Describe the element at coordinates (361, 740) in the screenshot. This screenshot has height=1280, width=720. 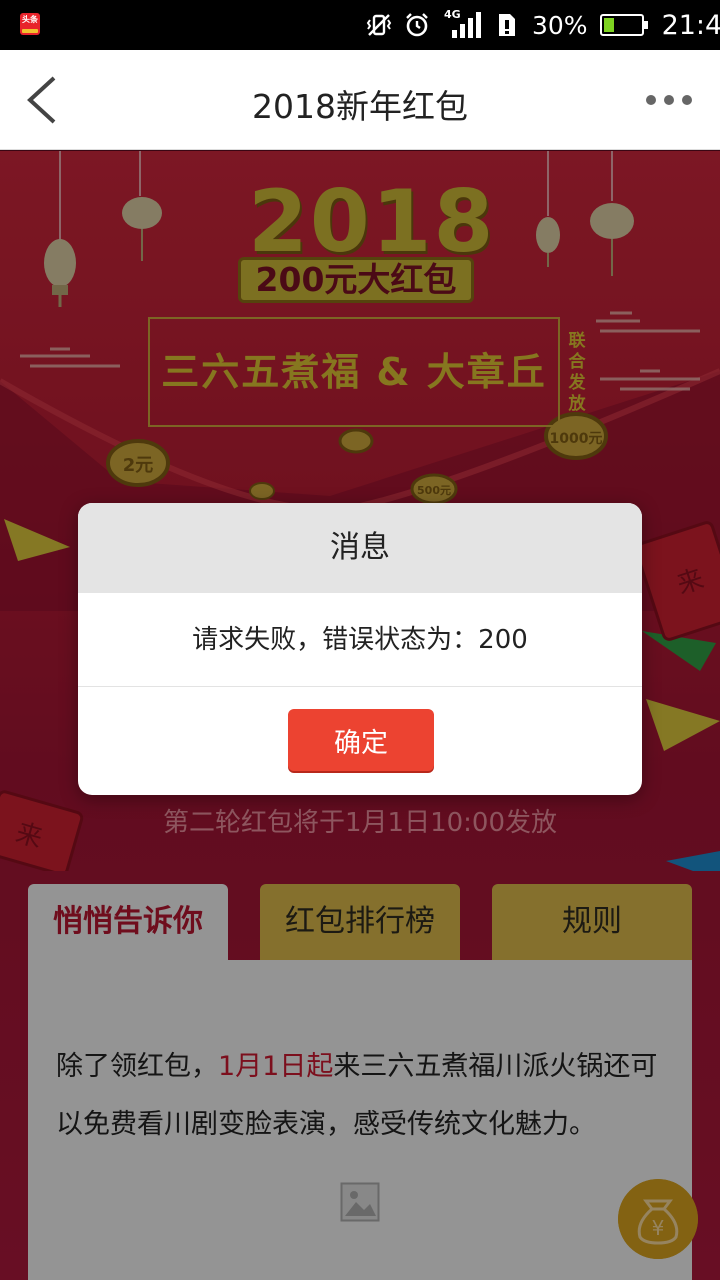
I see `confirm-button: 确定` at that location.